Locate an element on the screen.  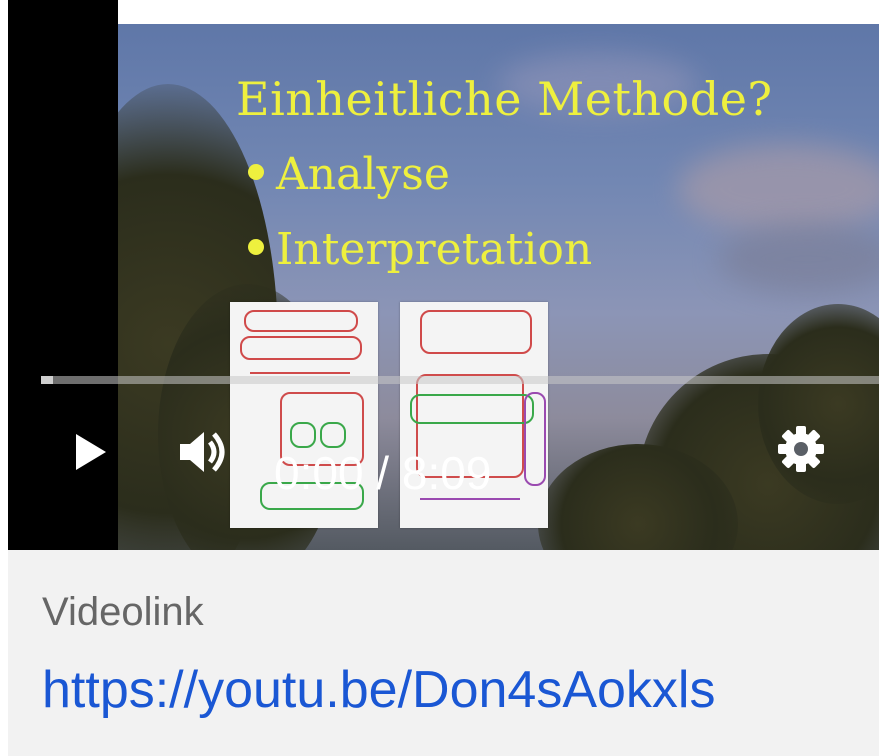
slide-title: Einheitliche Methode? is located at coordinates (504, 99).